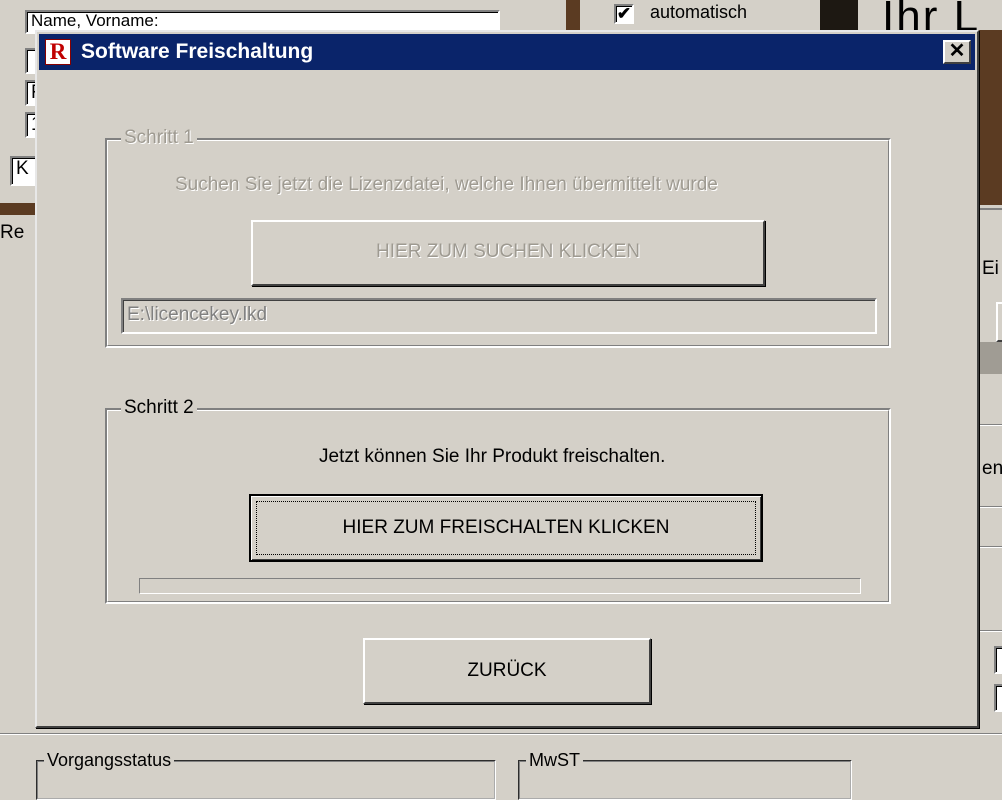 The width and height of the screenshot is (1002, 800). Describe the element at coordinates (699, 12) in the screenshot. I see `automatisch-label: automatisch` at that location.